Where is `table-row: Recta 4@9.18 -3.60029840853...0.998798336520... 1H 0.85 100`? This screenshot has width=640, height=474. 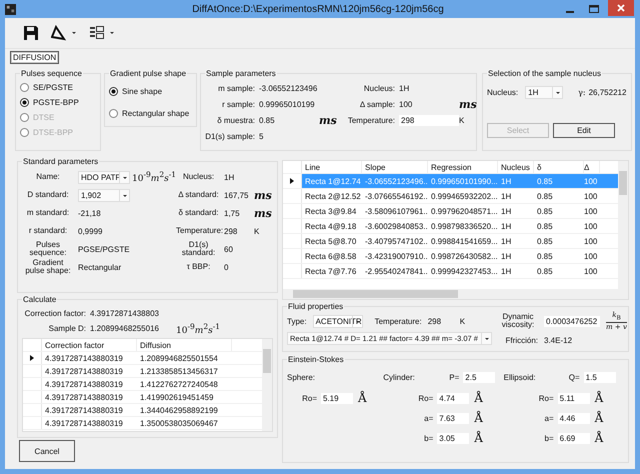
table-row: Recta 4@9.18 -3.60029840853...0.998798336520... 1H 0.85 100 is located at coordinates (450, 226).